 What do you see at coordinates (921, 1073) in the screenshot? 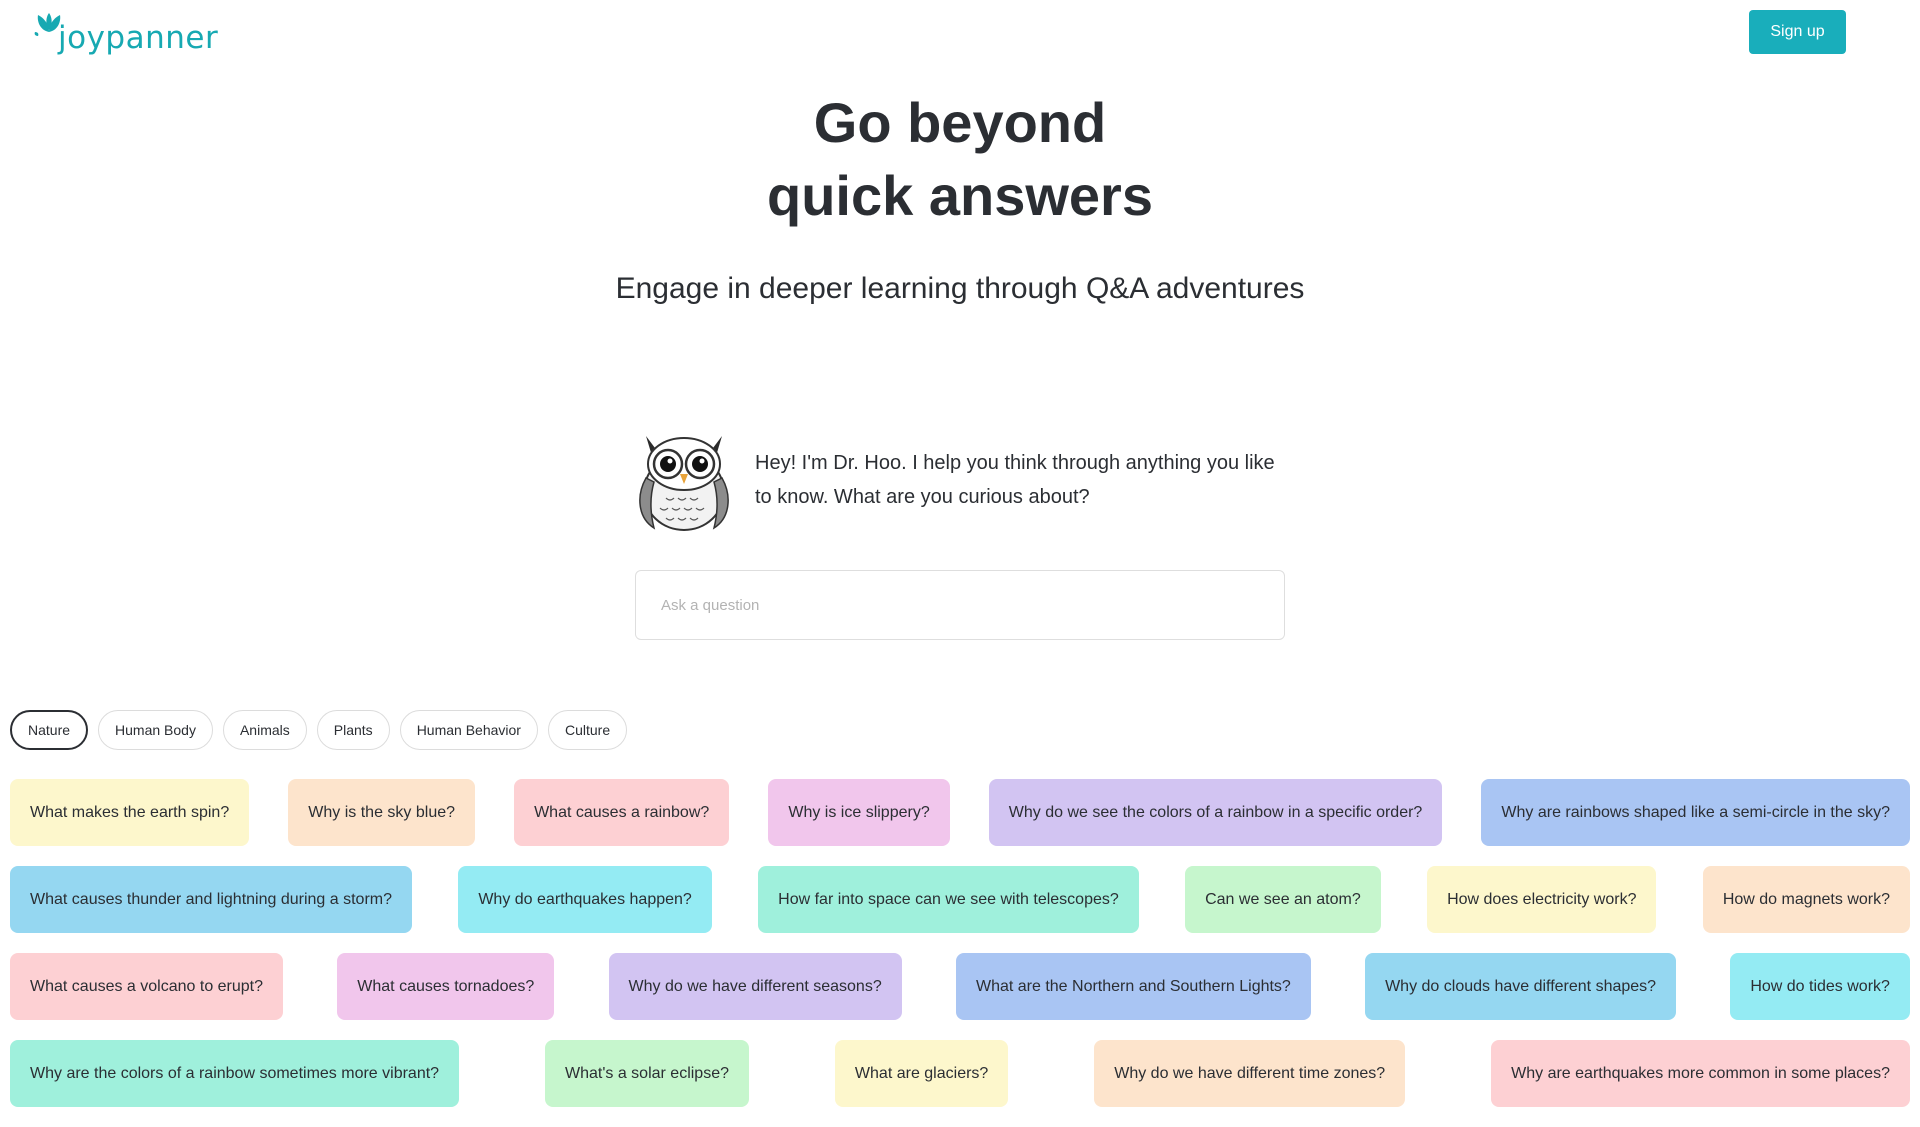
I see `question-card: What are glaciers?` at bounding box center [921, 1073].